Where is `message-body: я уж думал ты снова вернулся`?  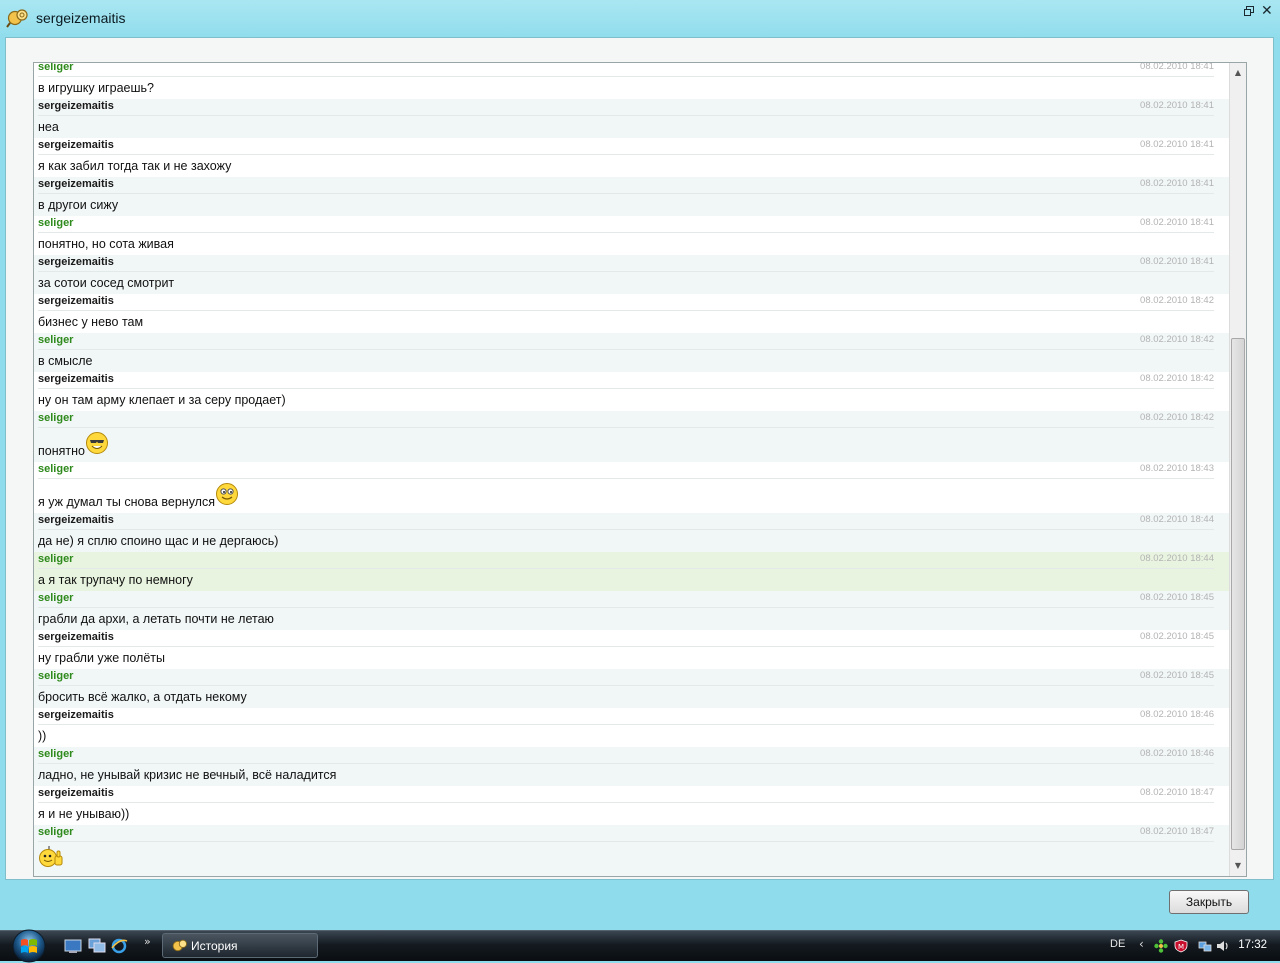 message-body: я уж думал ты снова вернулся is located at coordinates (138, 495).